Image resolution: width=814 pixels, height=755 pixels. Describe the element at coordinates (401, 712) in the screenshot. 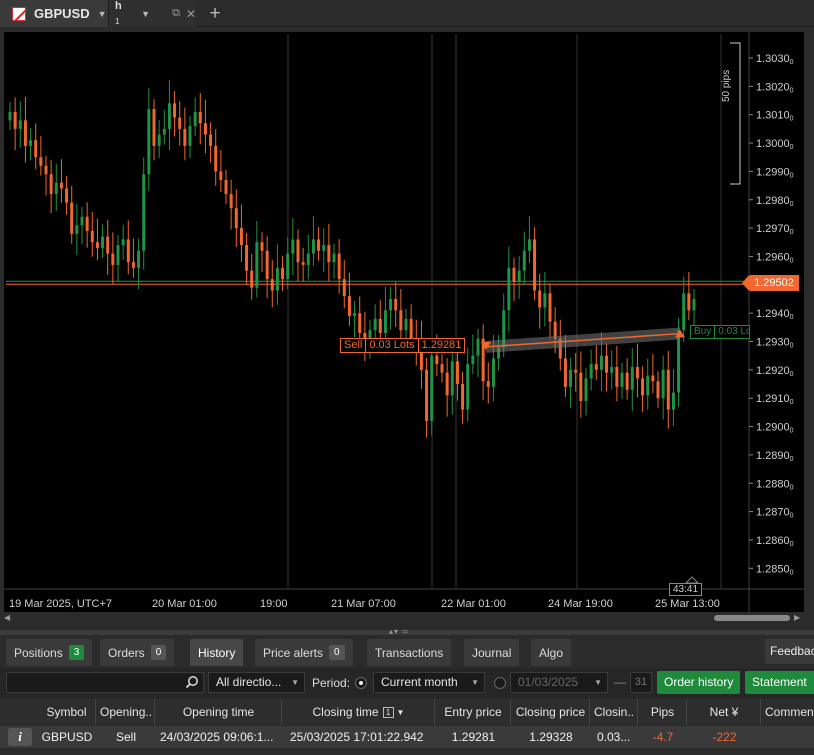

I see `sort-desc-icon: ▼` at that location.